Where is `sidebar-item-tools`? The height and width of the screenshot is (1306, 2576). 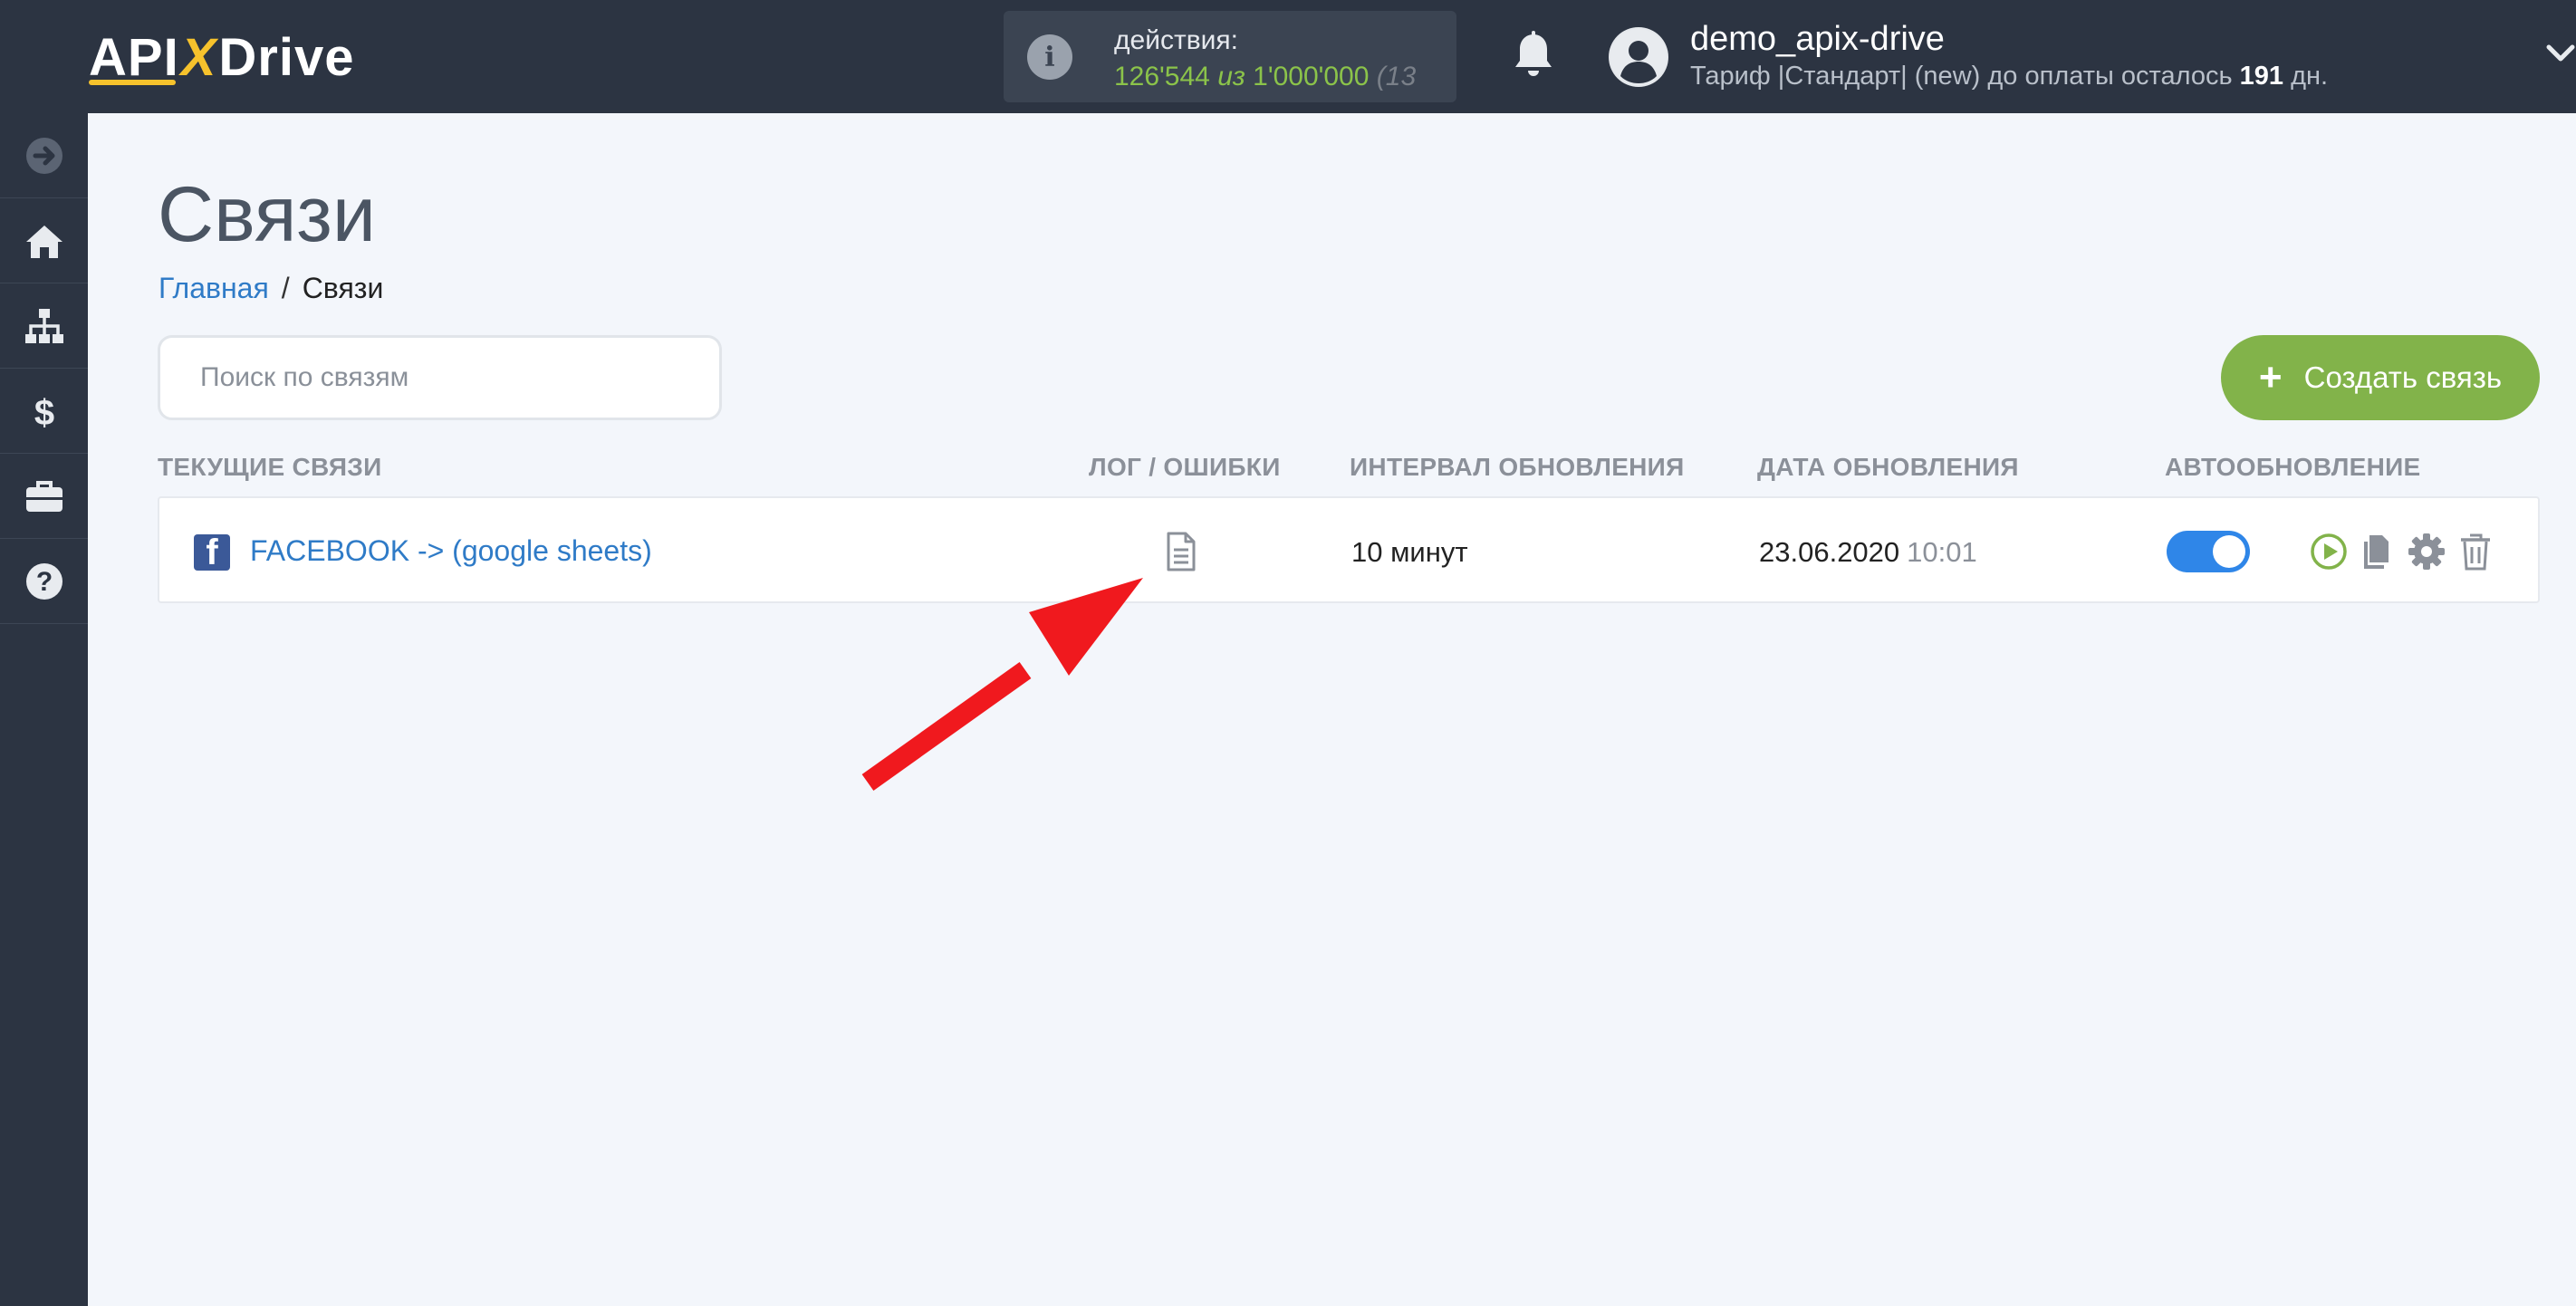 sidebar-item-tools is located at coordinates (44, 497).